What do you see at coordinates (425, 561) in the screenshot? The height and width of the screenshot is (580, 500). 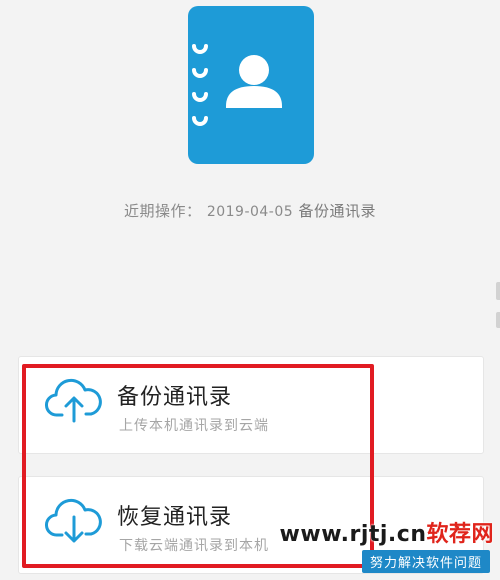 I see `watermark-slogan: 努力解决软件问题` at bounding box center [425, 561].